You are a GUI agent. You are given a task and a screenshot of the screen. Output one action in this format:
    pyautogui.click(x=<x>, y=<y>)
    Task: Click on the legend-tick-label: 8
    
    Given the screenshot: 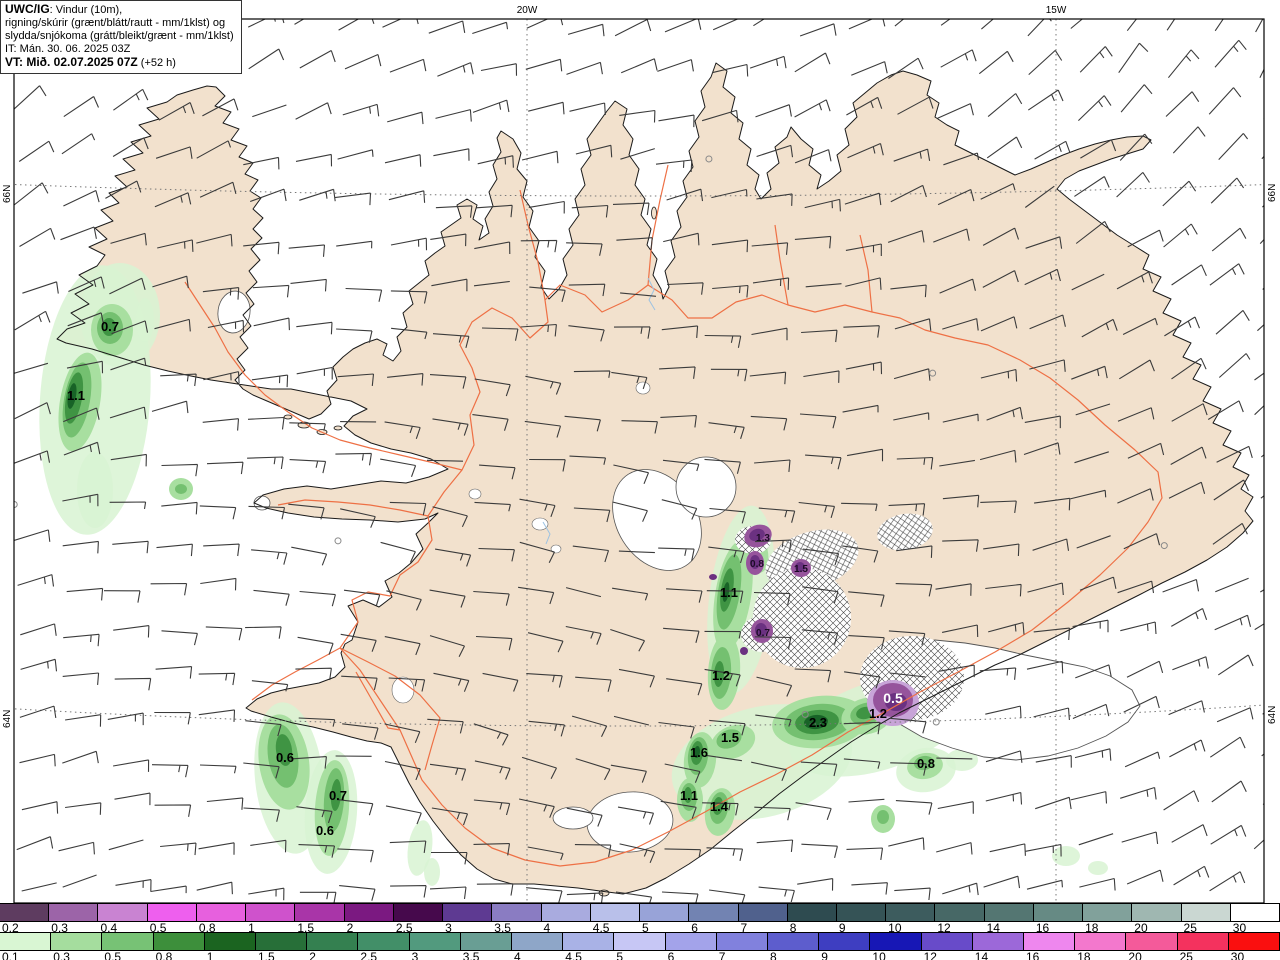 What is the action you would take?
    pyautogui.click(x=773, y=955)
    